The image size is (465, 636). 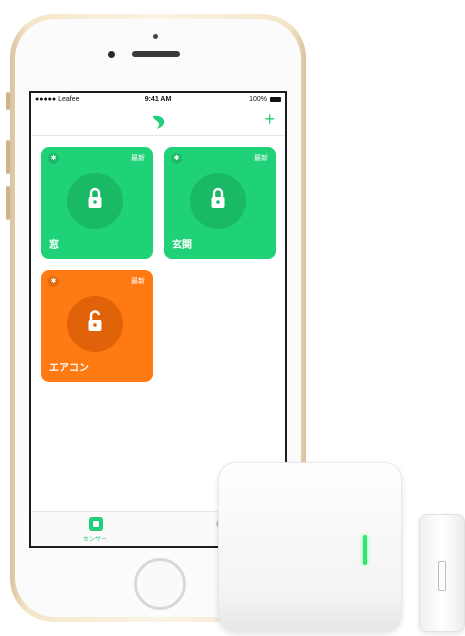 I want to click on clock: 9:41 AM, so click(x=158, y=99).